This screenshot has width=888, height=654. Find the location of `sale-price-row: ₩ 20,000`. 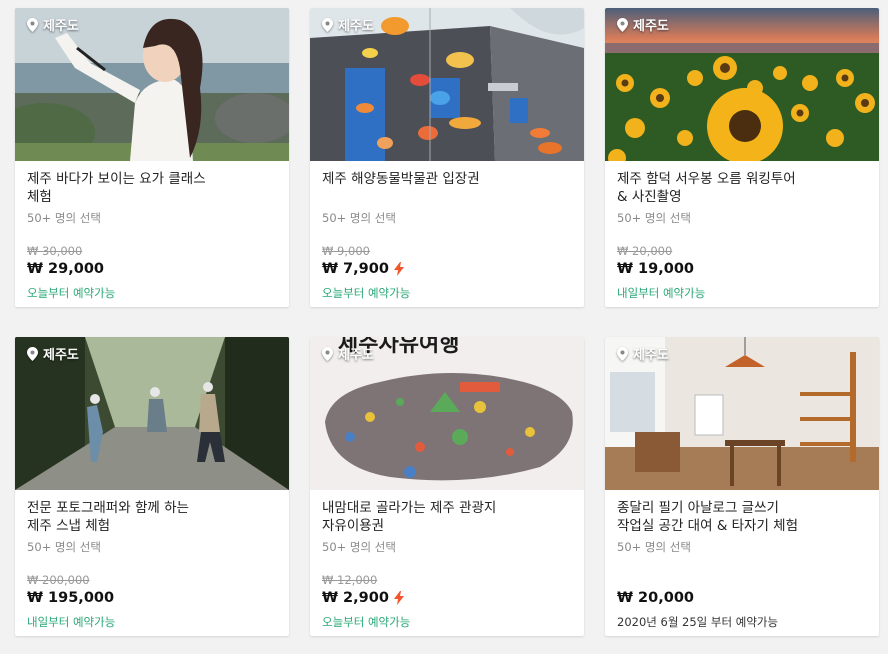

sale-price-row: ₩ 20,000 is located at coordinates (655, 598).